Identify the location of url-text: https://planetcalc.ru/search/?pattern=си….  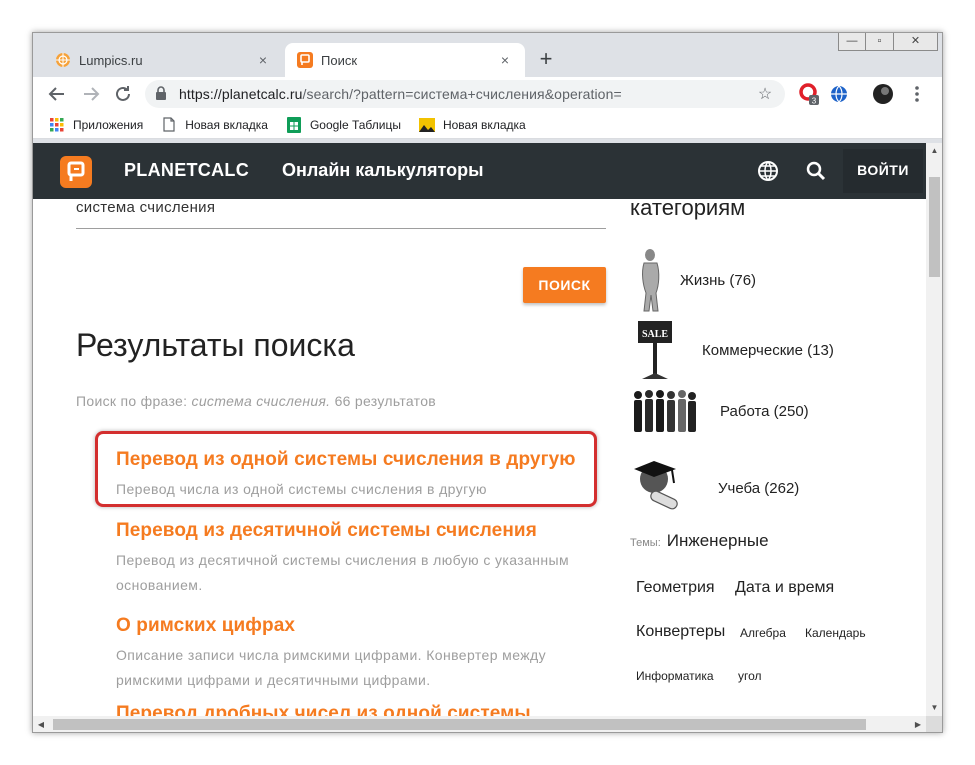
(400, 94).